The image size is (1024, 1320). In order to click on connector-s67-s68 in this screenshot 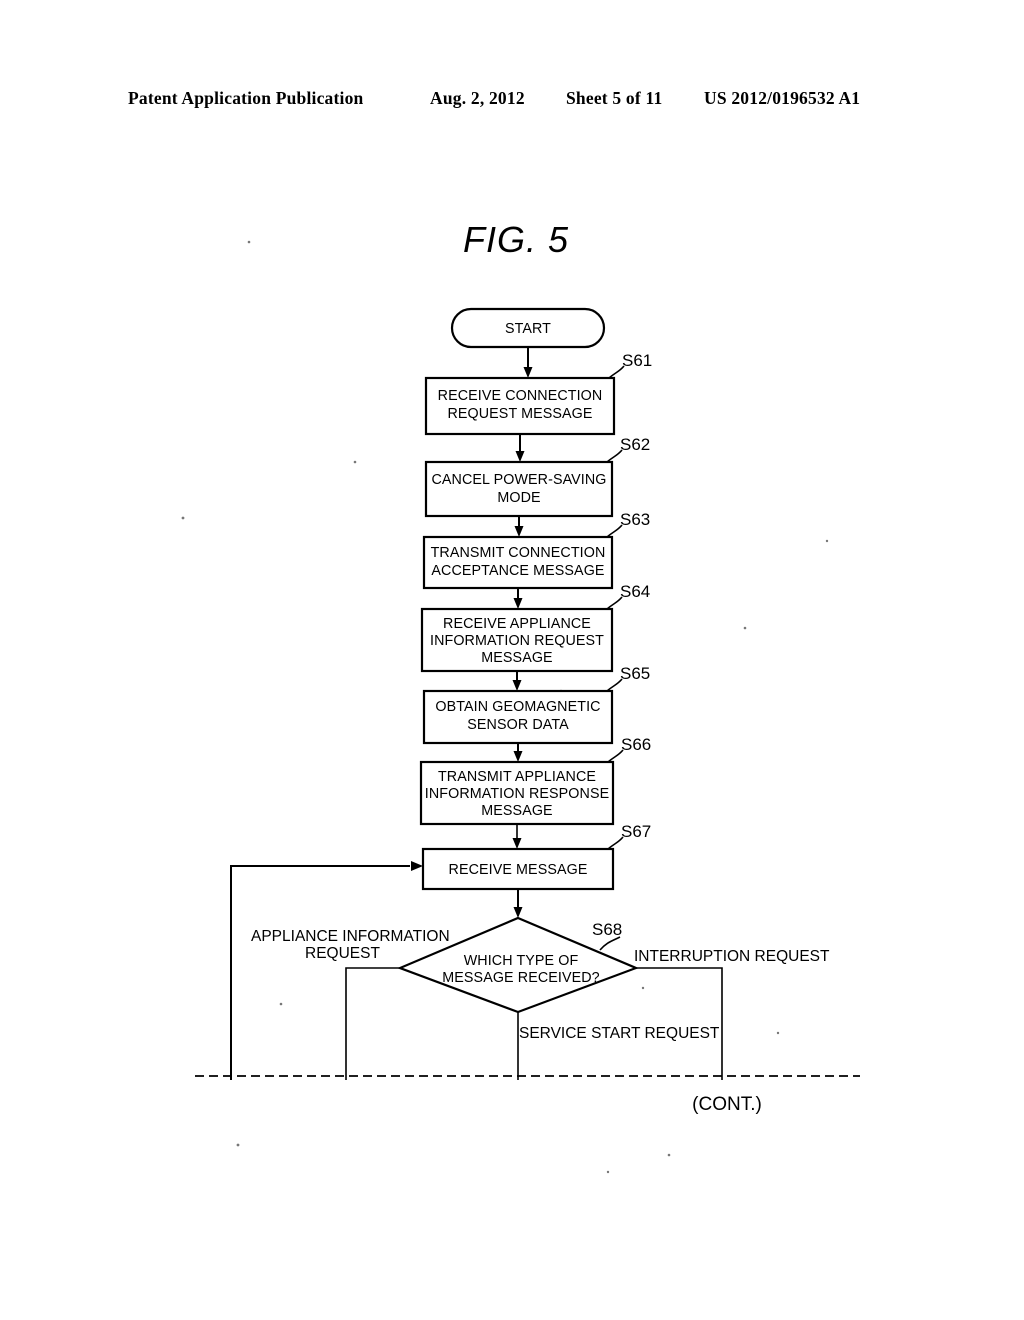, I will do `click(518, 903)`.